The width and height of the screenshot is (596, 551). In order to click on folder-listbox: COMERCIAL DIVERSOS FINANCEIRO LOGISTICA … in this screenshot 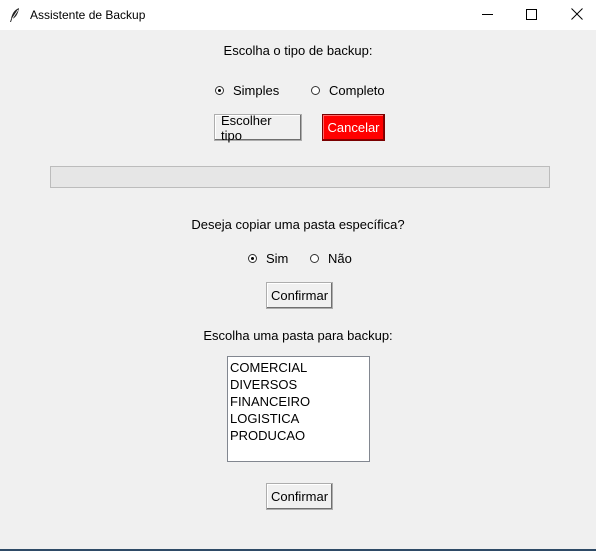, I will do `click(298, 409)`.